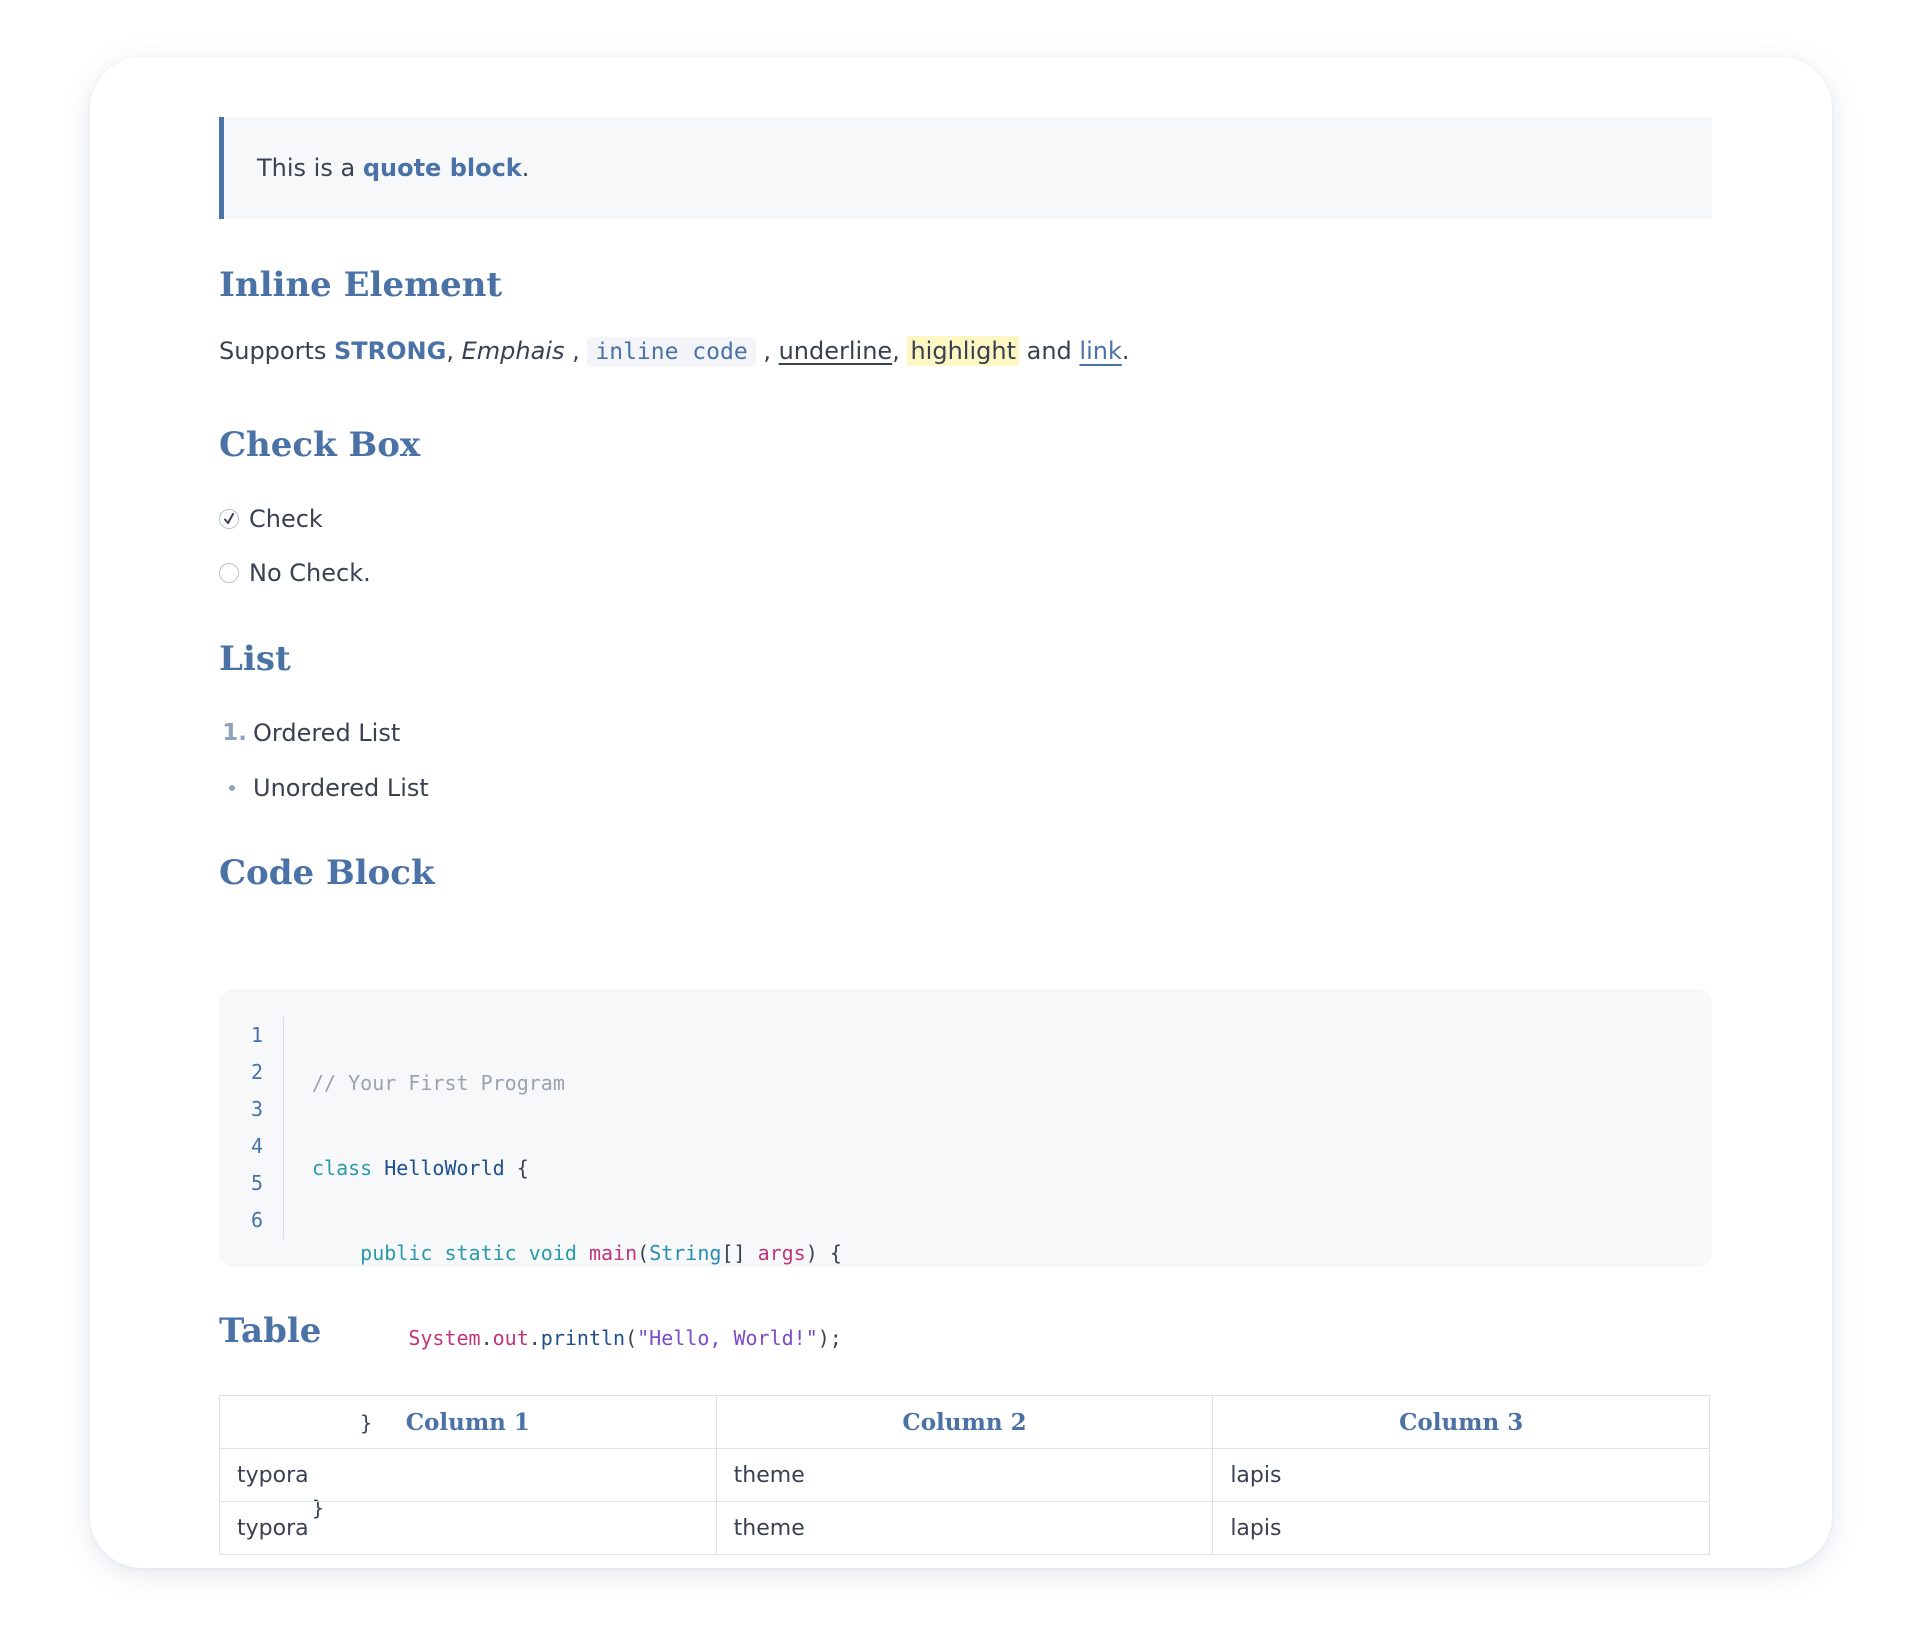 Image resolution: width=1923 pixels, height=1629 pixels. I want to click on inline-code: inline code, so click(671, 352).